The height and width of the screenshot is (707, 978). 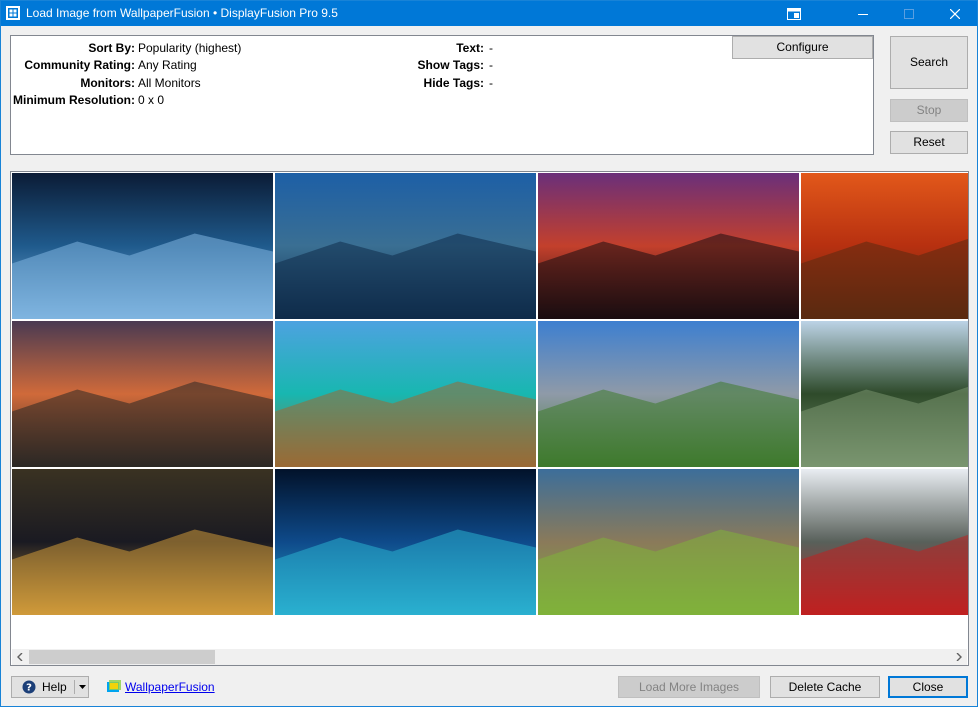 What do you see at coordinates (74, 687) in the screenshot?
I see `help-separator` at bounding box center [74, 687].